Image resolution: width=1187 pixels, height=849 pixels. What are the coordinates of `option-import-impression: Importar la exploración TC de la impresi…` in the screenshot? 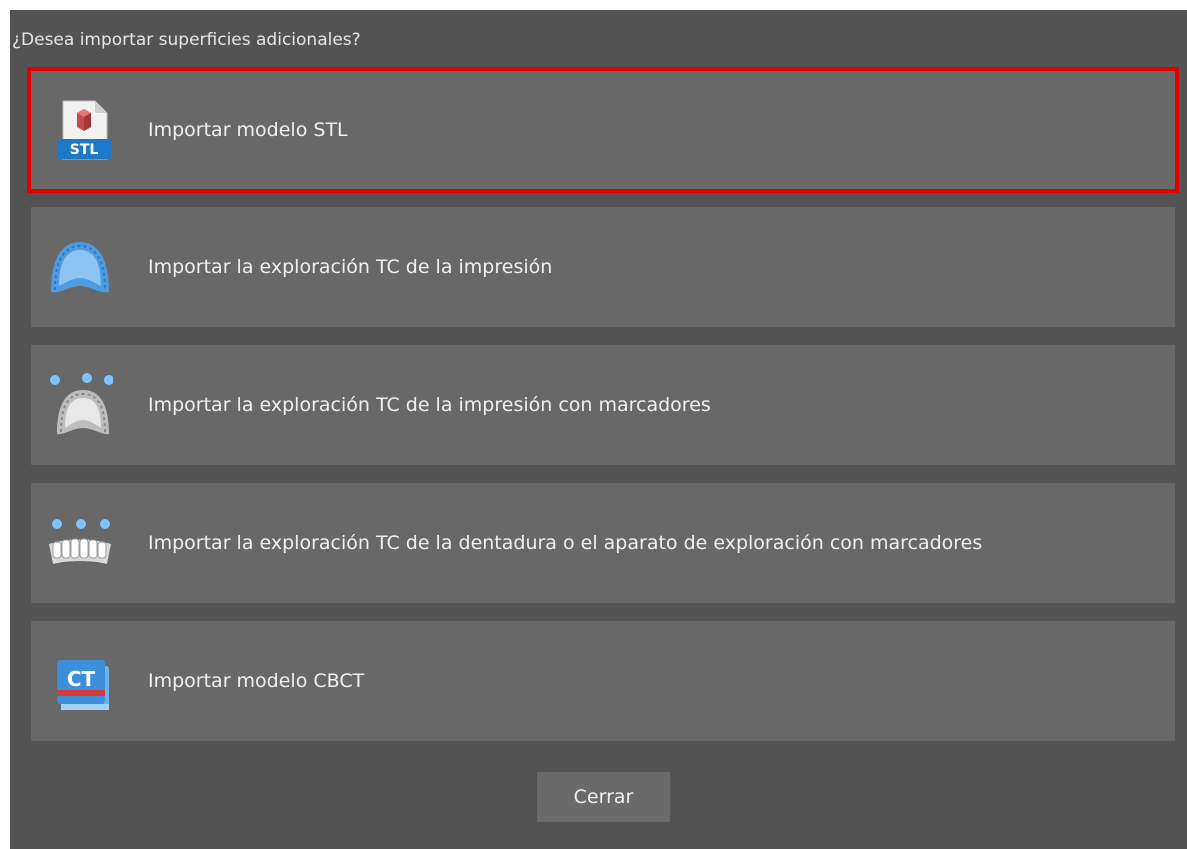 It's located at (603, 267).